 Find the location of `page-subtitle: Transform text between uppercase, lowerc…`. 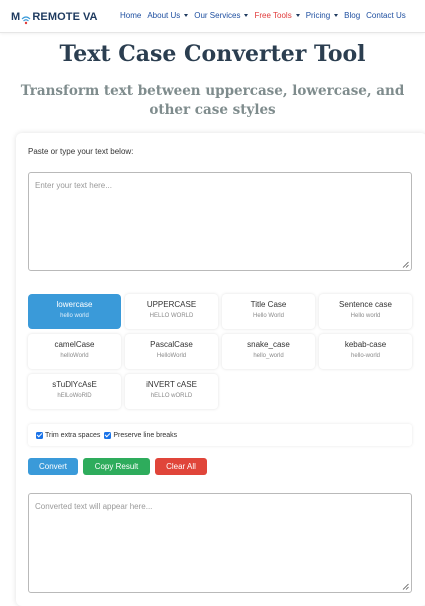

page-subtitle: Transform text between uppercase, lowerc… is located at coordinates (212, 100).